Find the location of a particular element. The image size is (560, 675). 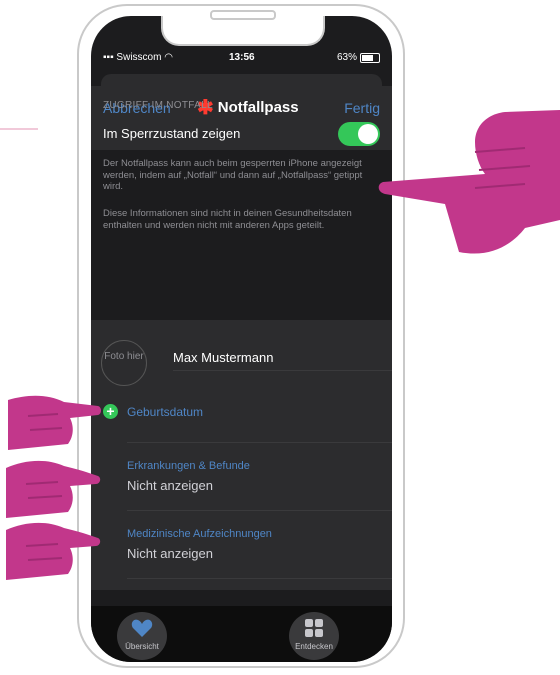

photo-placeholder: Foto hier is located at coordinates (124, 363).